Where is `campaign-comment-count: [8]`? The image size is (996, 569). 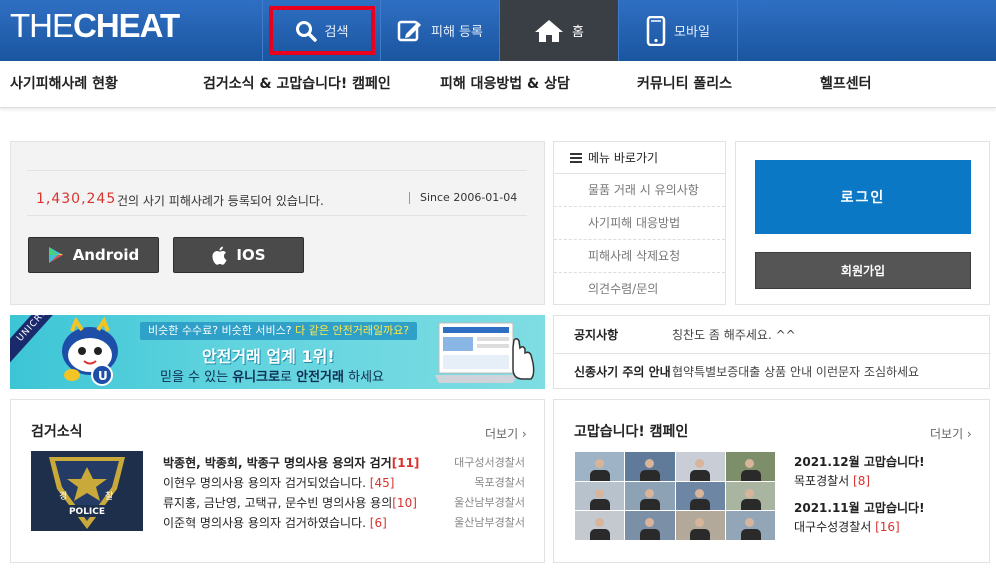 campaign-comment-count: [8] is located at coordinates (862, 481).